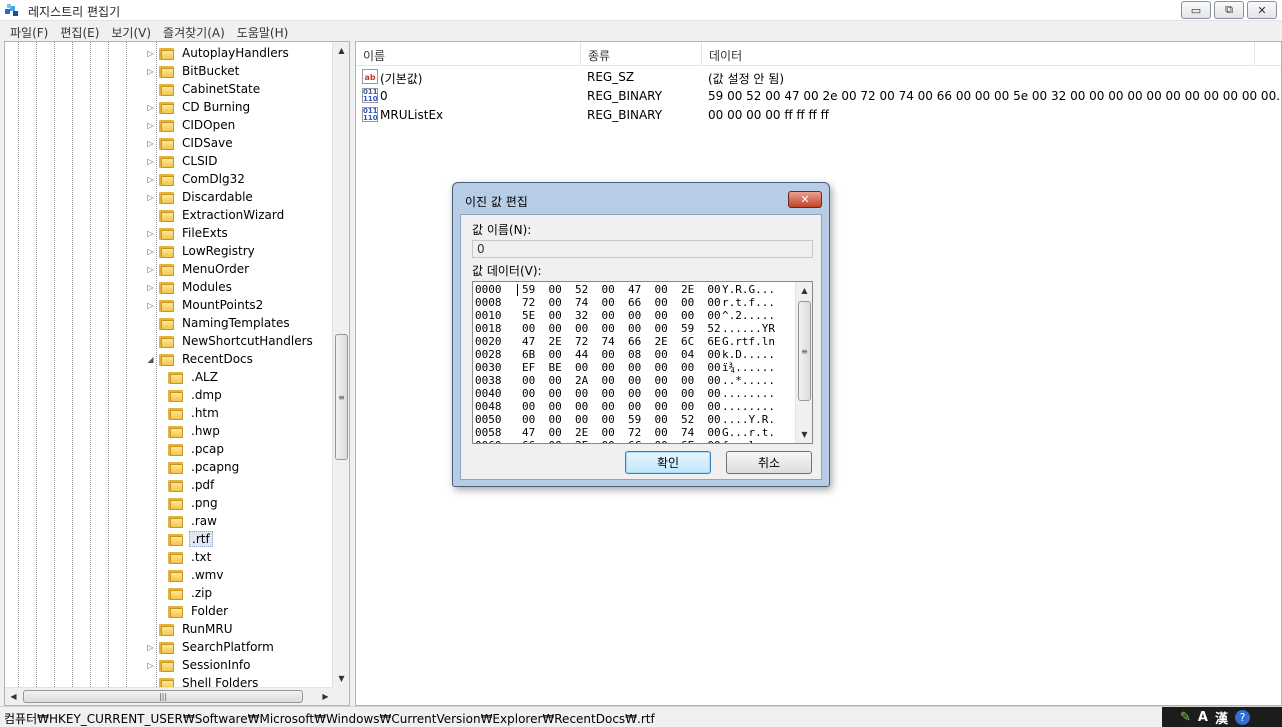 The height and width of the screenshot is (727, 1282). Describe the element at coordinates (204, 89) in the screenshot. I see `tree-node: CabinetState` at that location.